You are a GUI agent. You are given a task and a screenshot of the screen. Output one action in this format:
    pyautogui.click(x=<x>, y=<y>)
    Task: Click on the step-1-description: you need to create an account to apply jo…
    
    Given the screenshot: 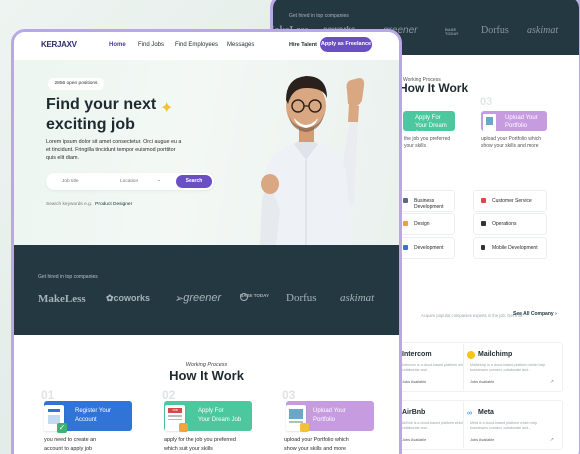 What is the action you would take?
    pyautogui.click(x=70, y=444)
    